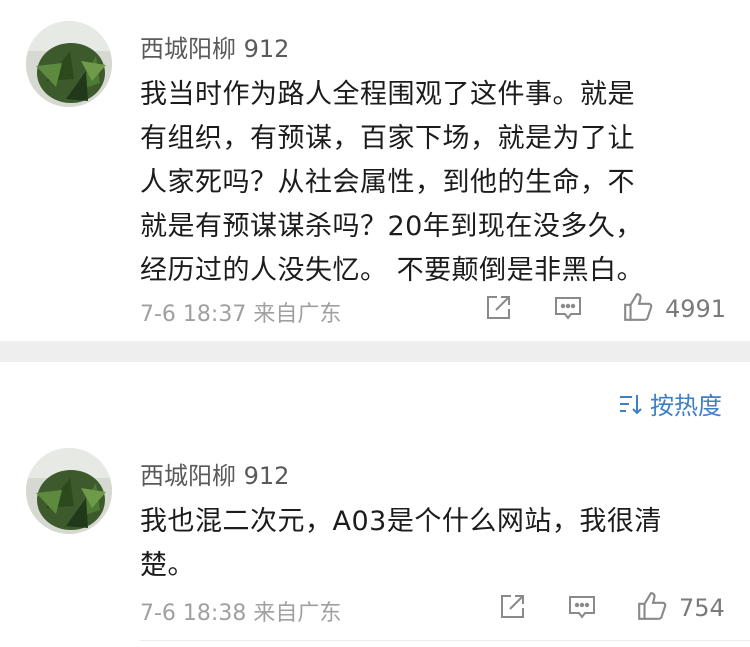 The height and width of the screenshot is (647, 750). I want to click on comment-text-line: 经历过的人没失忆。 不要颠倒是非黑白。, so click(392, 270).